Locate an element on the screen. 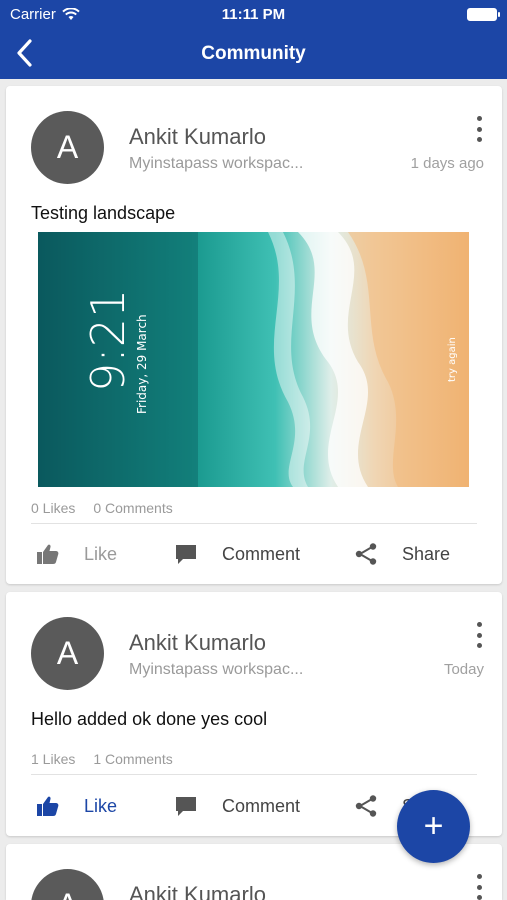  plus-icon: + is located at coordinates (433, 826).